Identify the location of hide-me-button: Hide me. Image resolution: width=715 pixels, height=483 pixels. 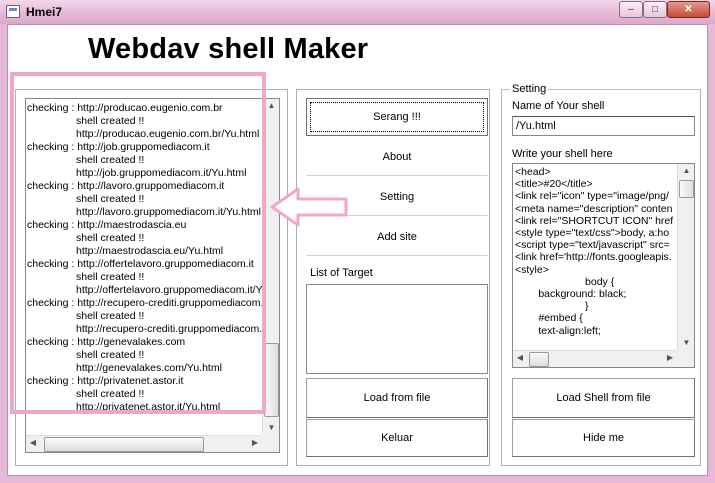
(603, 438).